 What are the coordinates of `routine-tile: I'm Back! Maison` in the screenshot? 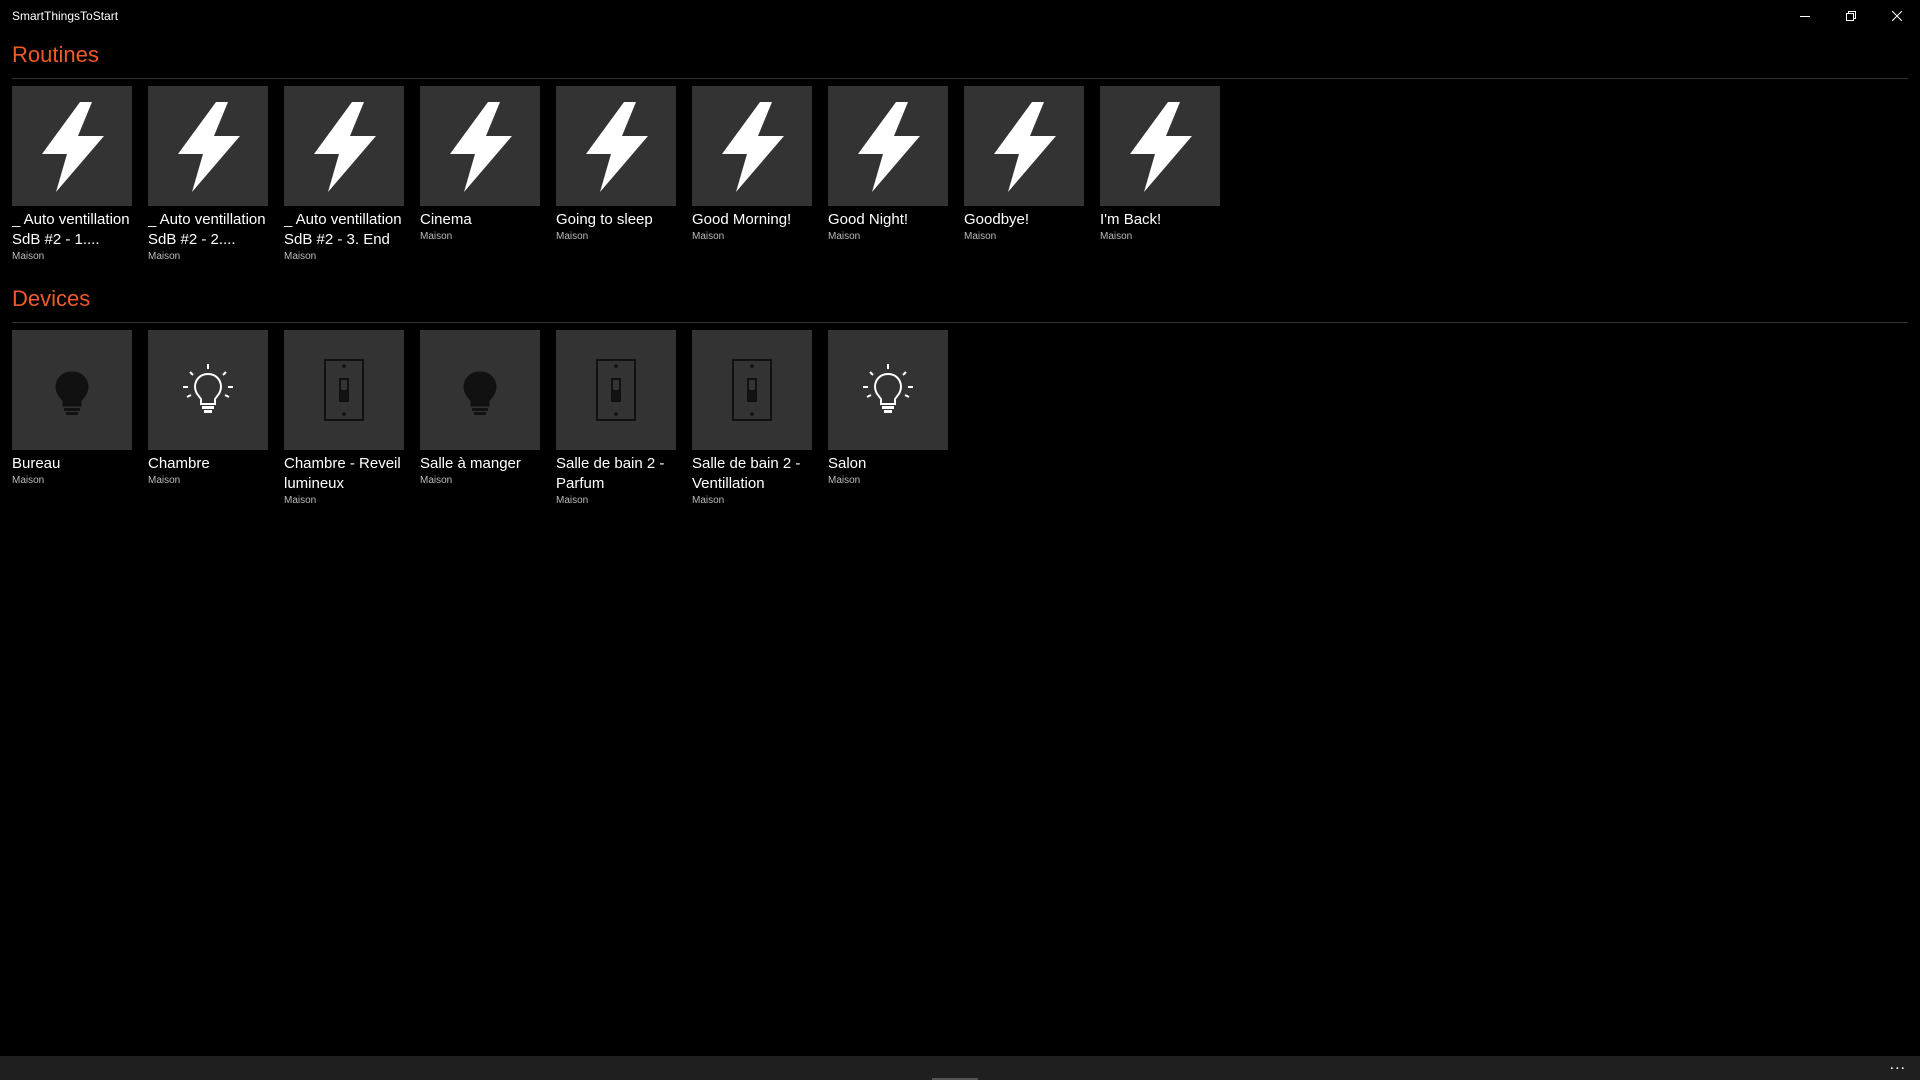 It's located at (1160, 175).